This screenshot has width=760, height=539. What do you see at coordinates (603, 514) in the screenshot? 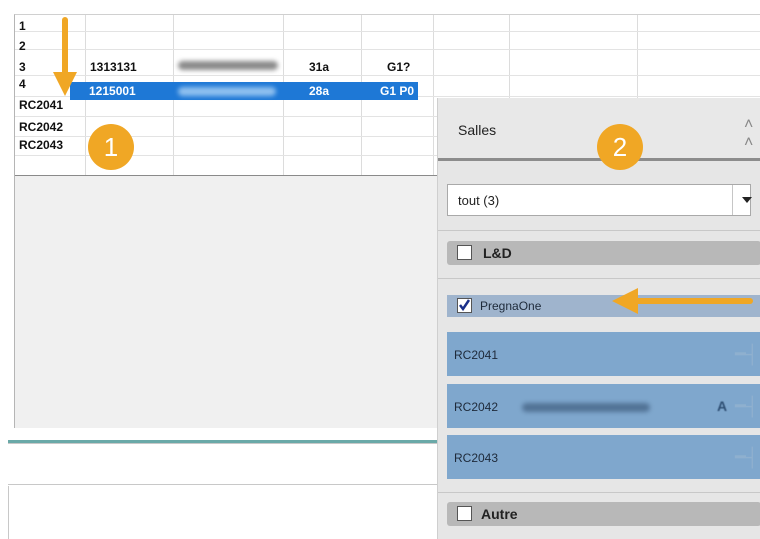
I see `group-header-autre: Autre` at bounding box center [603, 514].